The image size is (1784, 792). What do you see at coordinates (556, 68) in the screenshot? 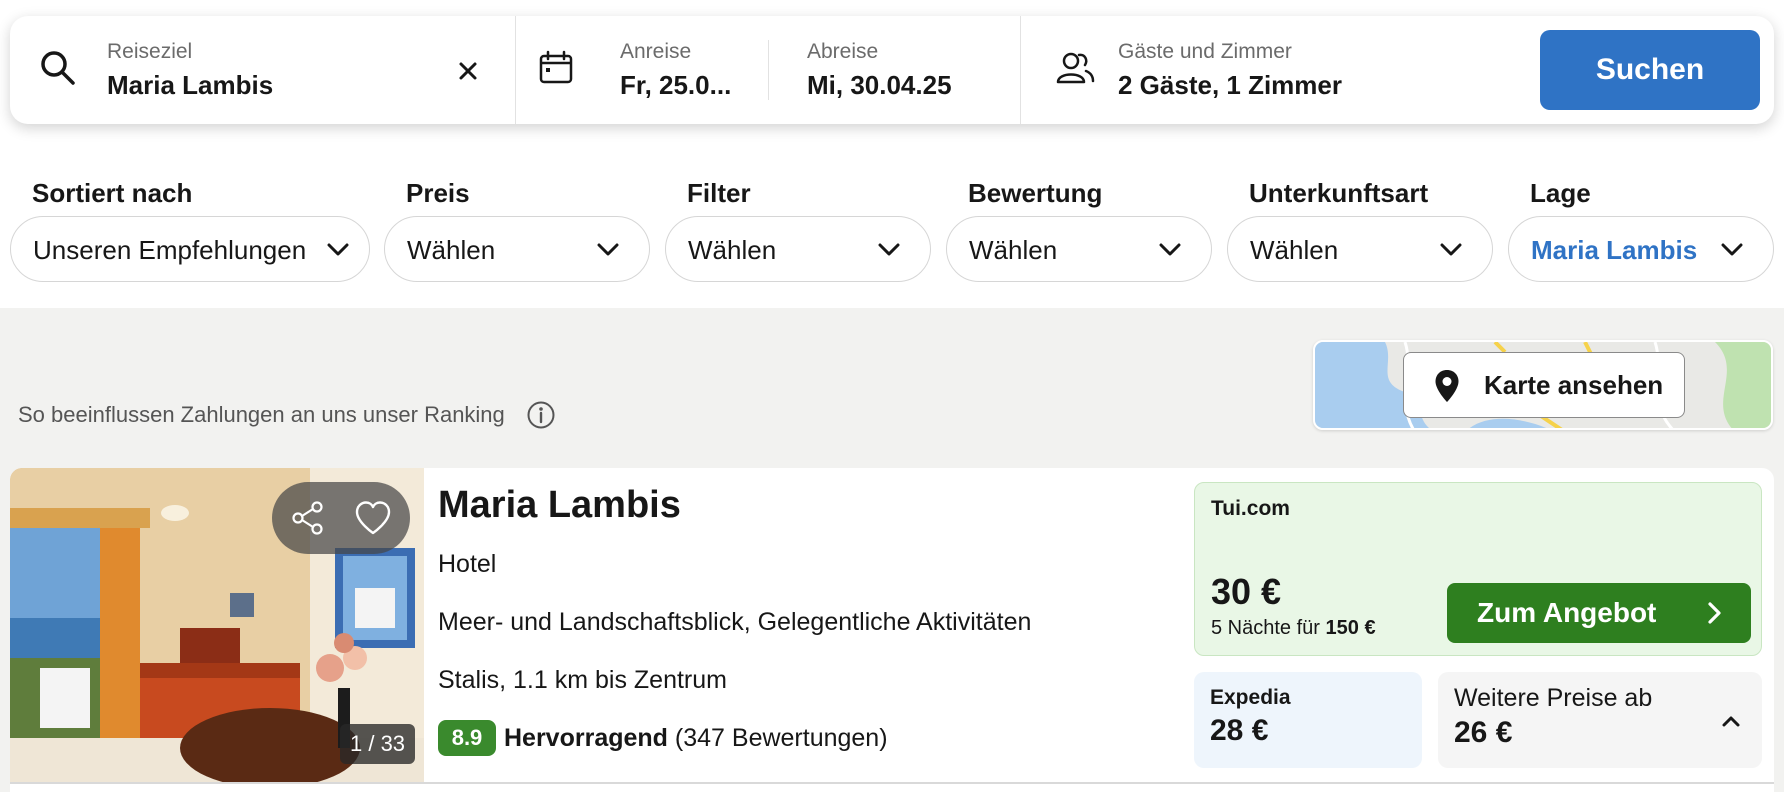
I see `calendar-icon` at bounding box center [556, 68].